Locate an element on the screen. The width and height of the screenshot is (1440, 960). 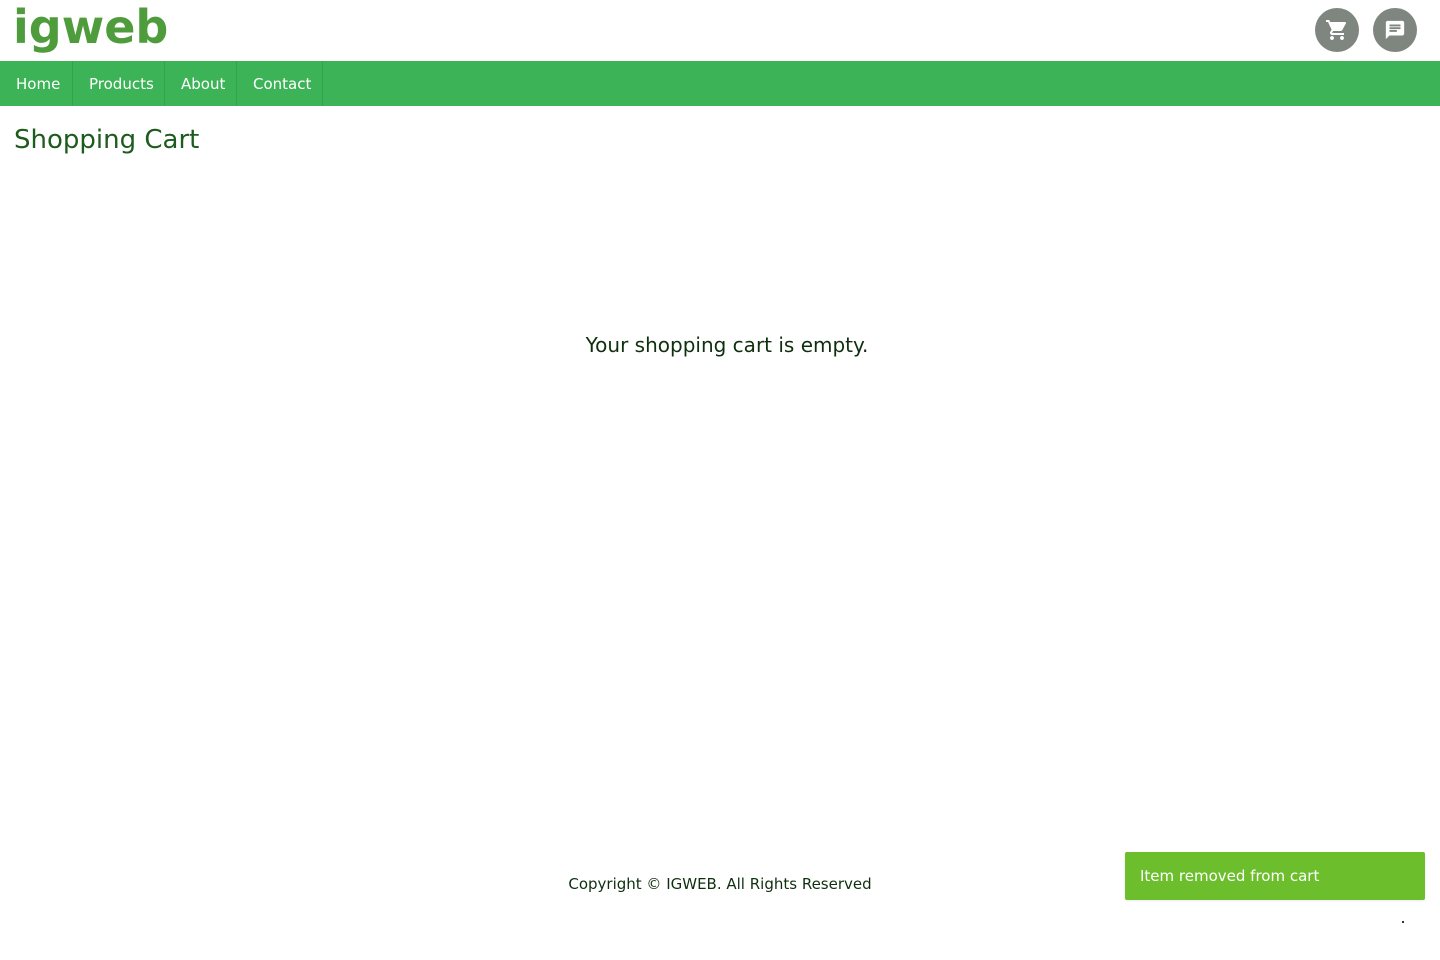
main-nav: Home Products About Contact is located at coordinates (720, 83).